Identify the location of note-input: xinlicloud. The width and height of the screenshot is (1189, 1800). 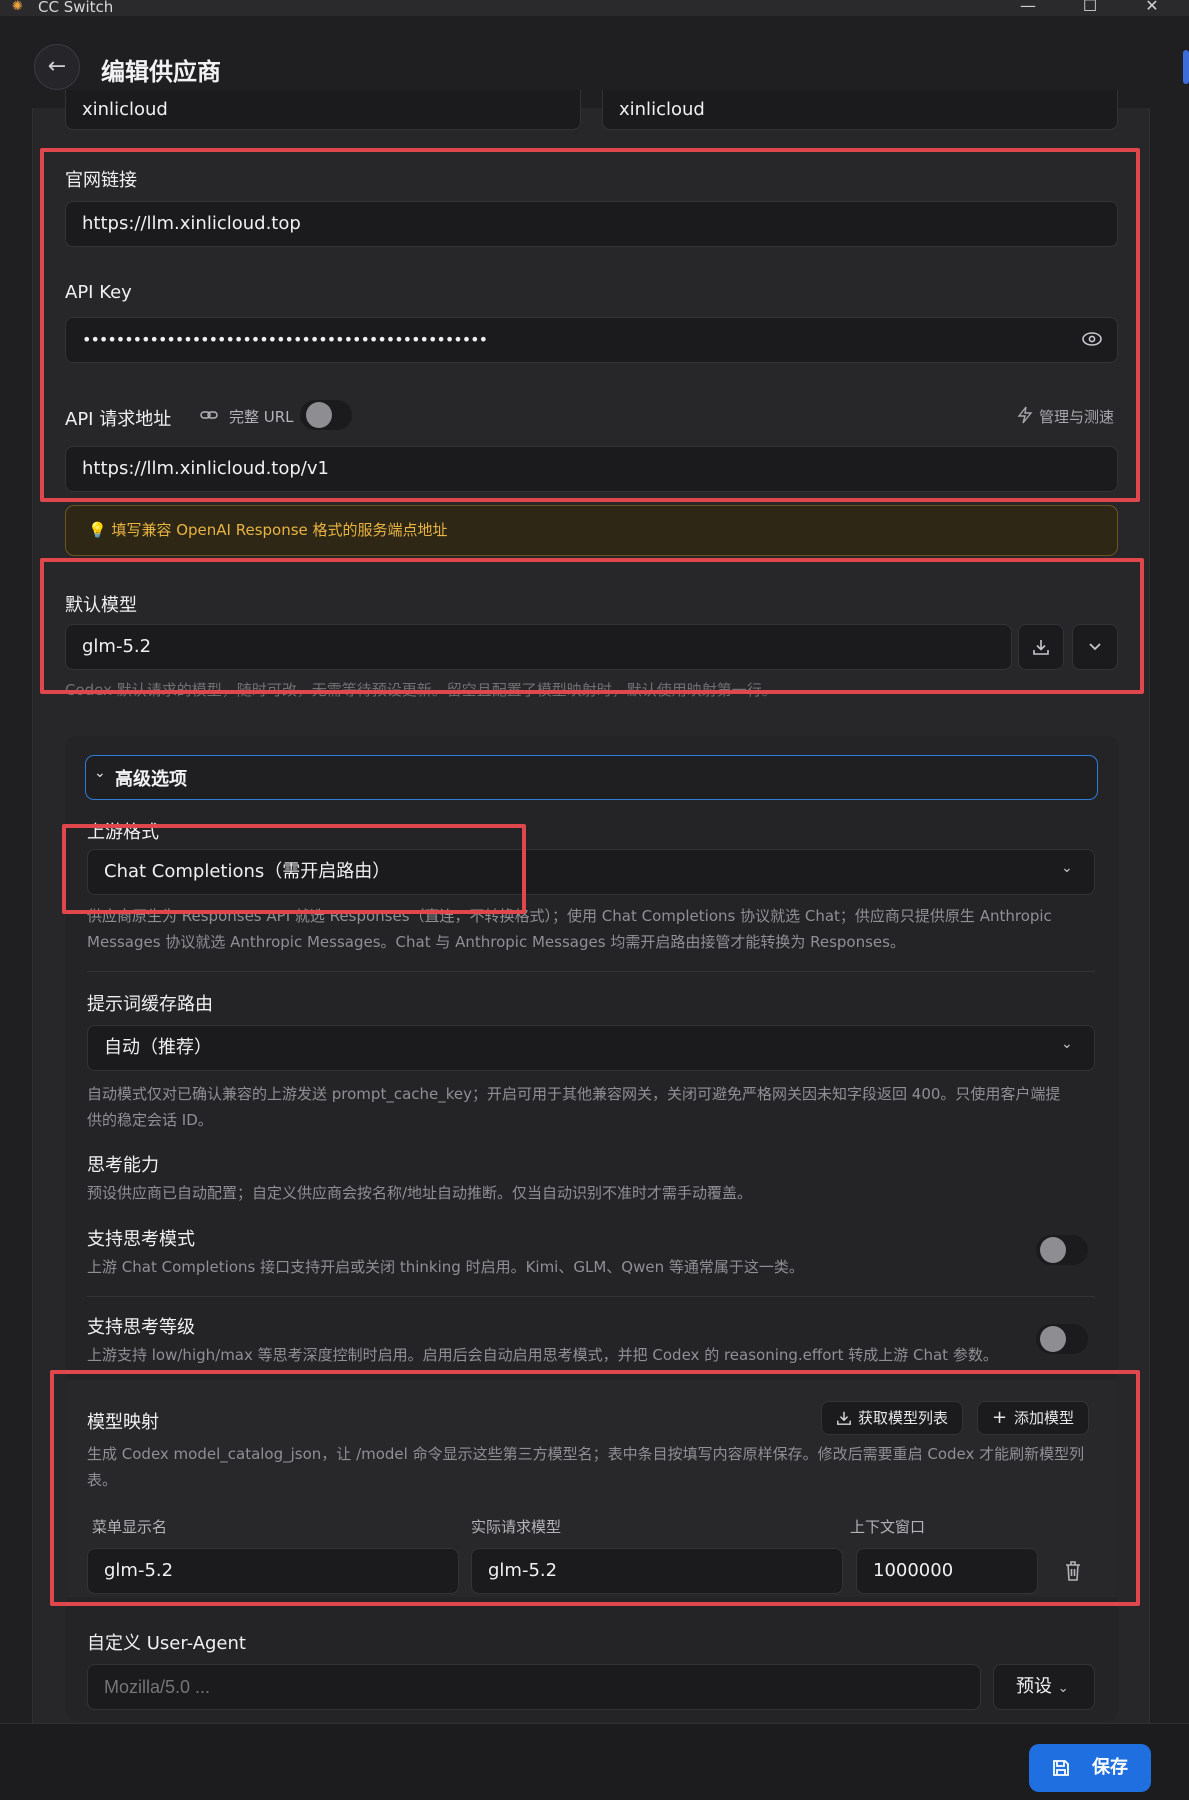
(860, 110).